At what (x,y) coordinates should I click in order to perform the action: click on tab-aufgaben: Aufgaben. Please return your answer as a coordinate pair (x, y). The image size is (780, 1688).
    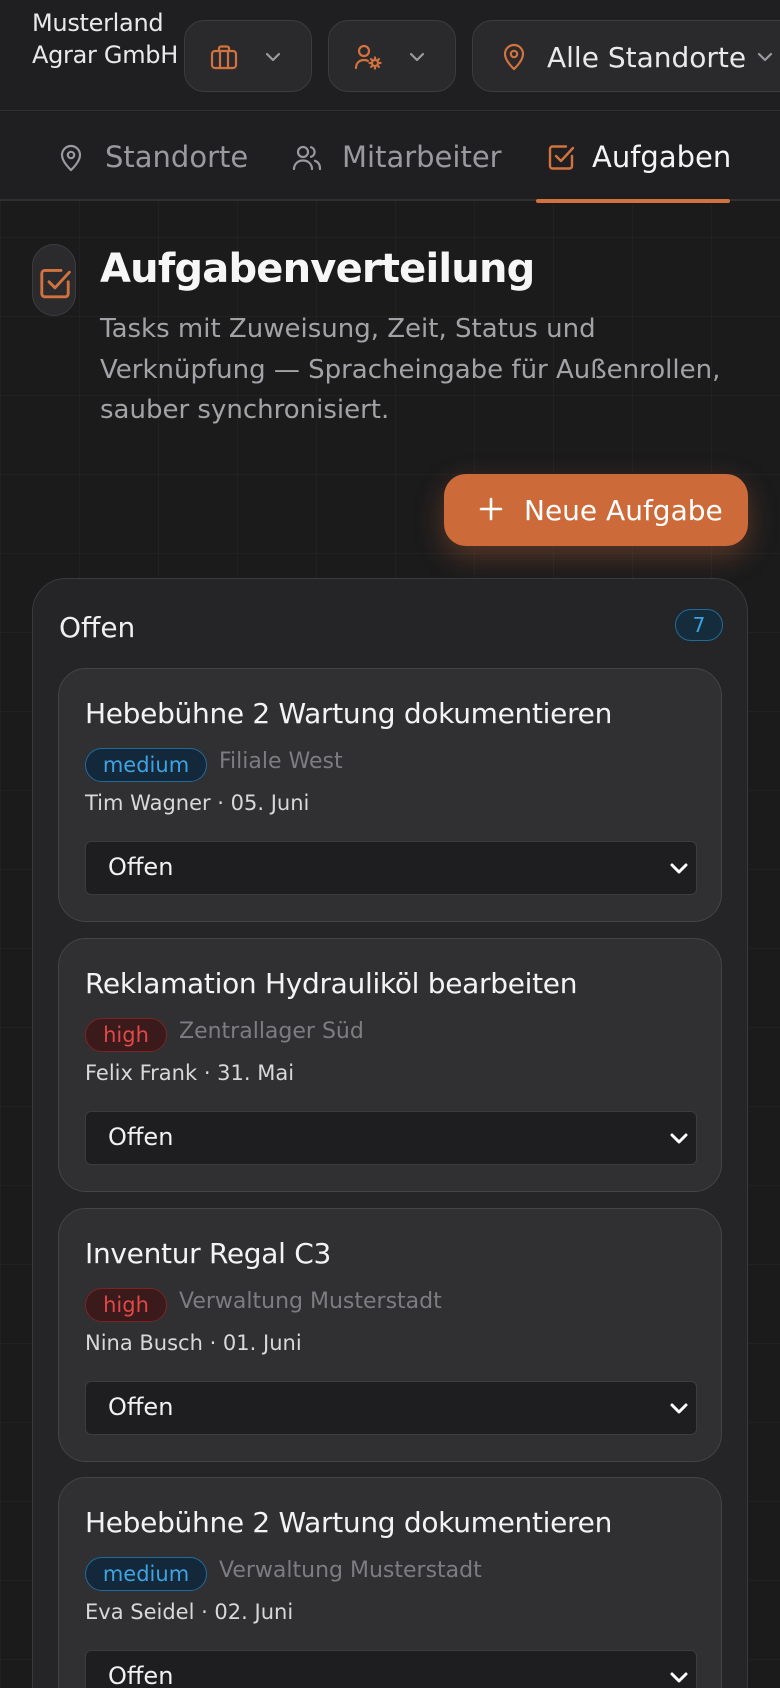
    Looking at the image, I should click on (634, 157).